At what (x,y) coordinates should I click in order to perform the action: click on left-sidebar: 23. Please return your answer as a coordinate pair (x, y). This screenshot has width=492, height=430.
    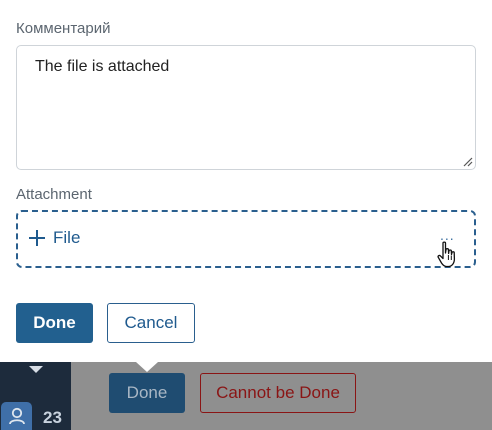
    Looking at the image, I should click on (35, 396).